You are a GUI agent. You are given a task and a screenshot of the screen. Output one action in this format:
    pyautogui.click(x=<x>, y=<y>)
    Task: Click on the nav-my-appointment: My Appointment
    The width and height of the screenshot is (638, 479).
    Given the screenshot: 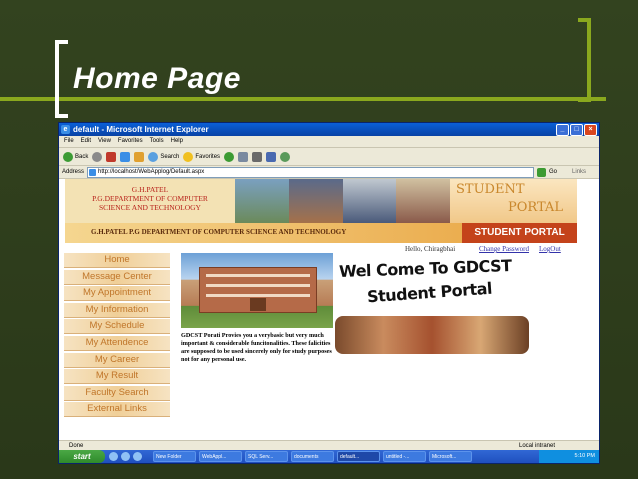 What is the action you would take?
    pyautogui.click(x=117, y=294)
    